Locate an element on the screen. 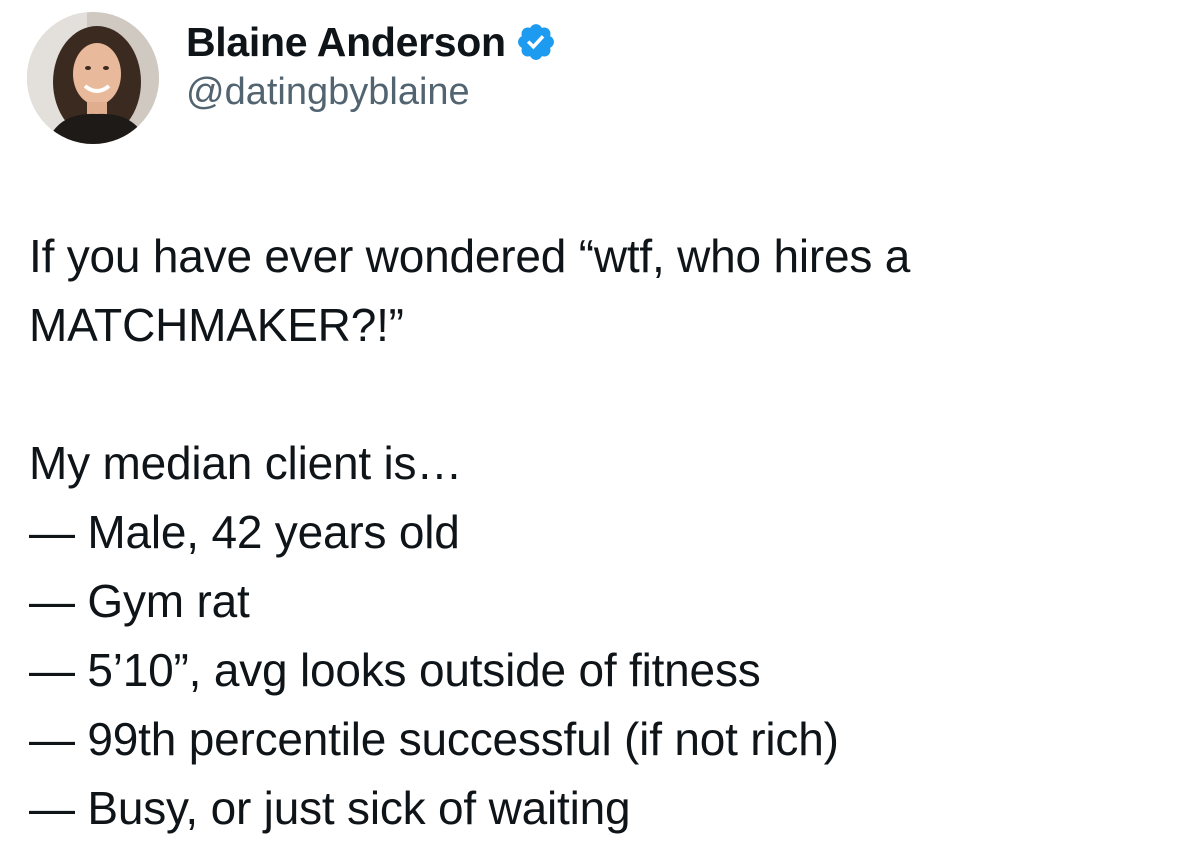 Image resolution: width=1179 pixels, height=868 pixels. tweet-header: Blaine Anderson @datingbyblaine is located at coordinates (292, 78).